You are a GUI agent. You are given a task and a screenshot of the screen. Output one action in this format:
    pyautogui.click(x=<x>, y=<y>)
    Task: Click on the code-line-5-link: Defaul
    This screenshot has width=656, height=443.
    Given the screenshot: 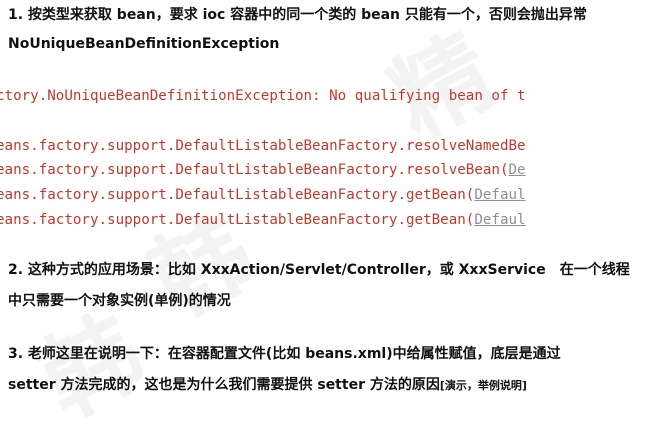 What is the action you would take?
    pyautogui.click(x=499, y=220)
    